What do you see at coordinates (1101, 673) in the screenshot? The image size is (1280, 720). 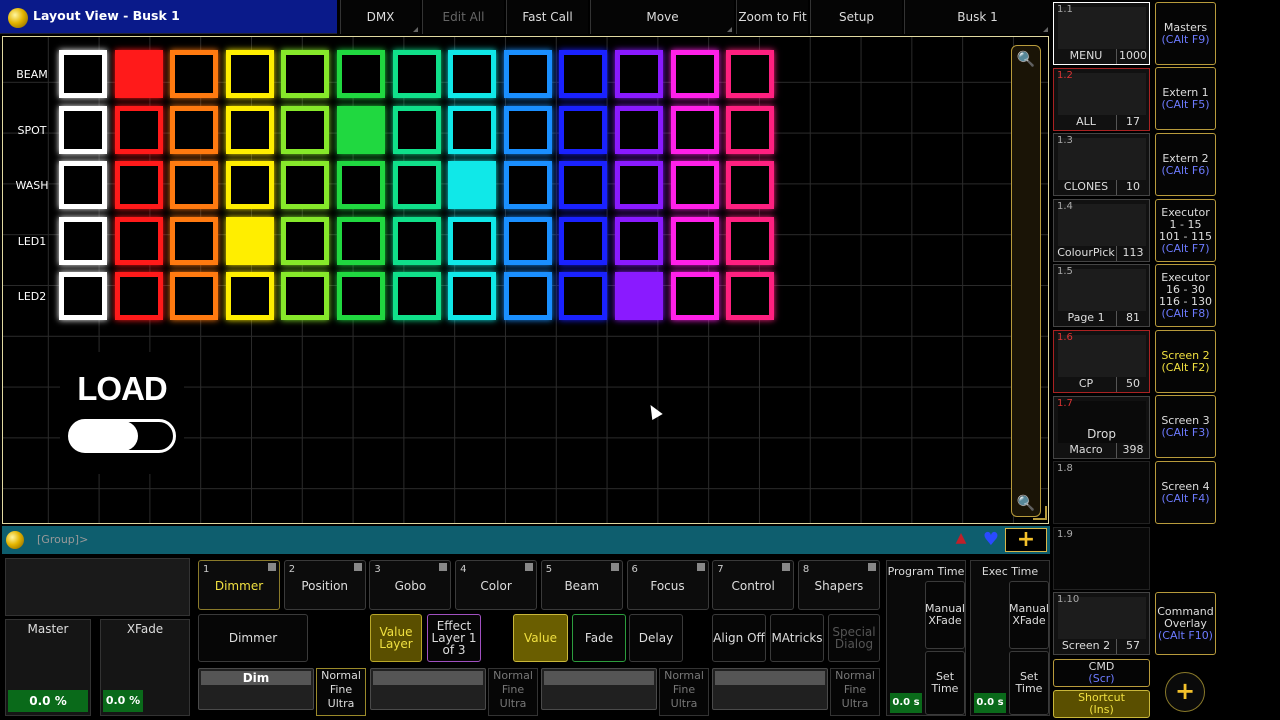 I see `cmd-button: CMD (Scr)` at bounding box center [1101, 673].